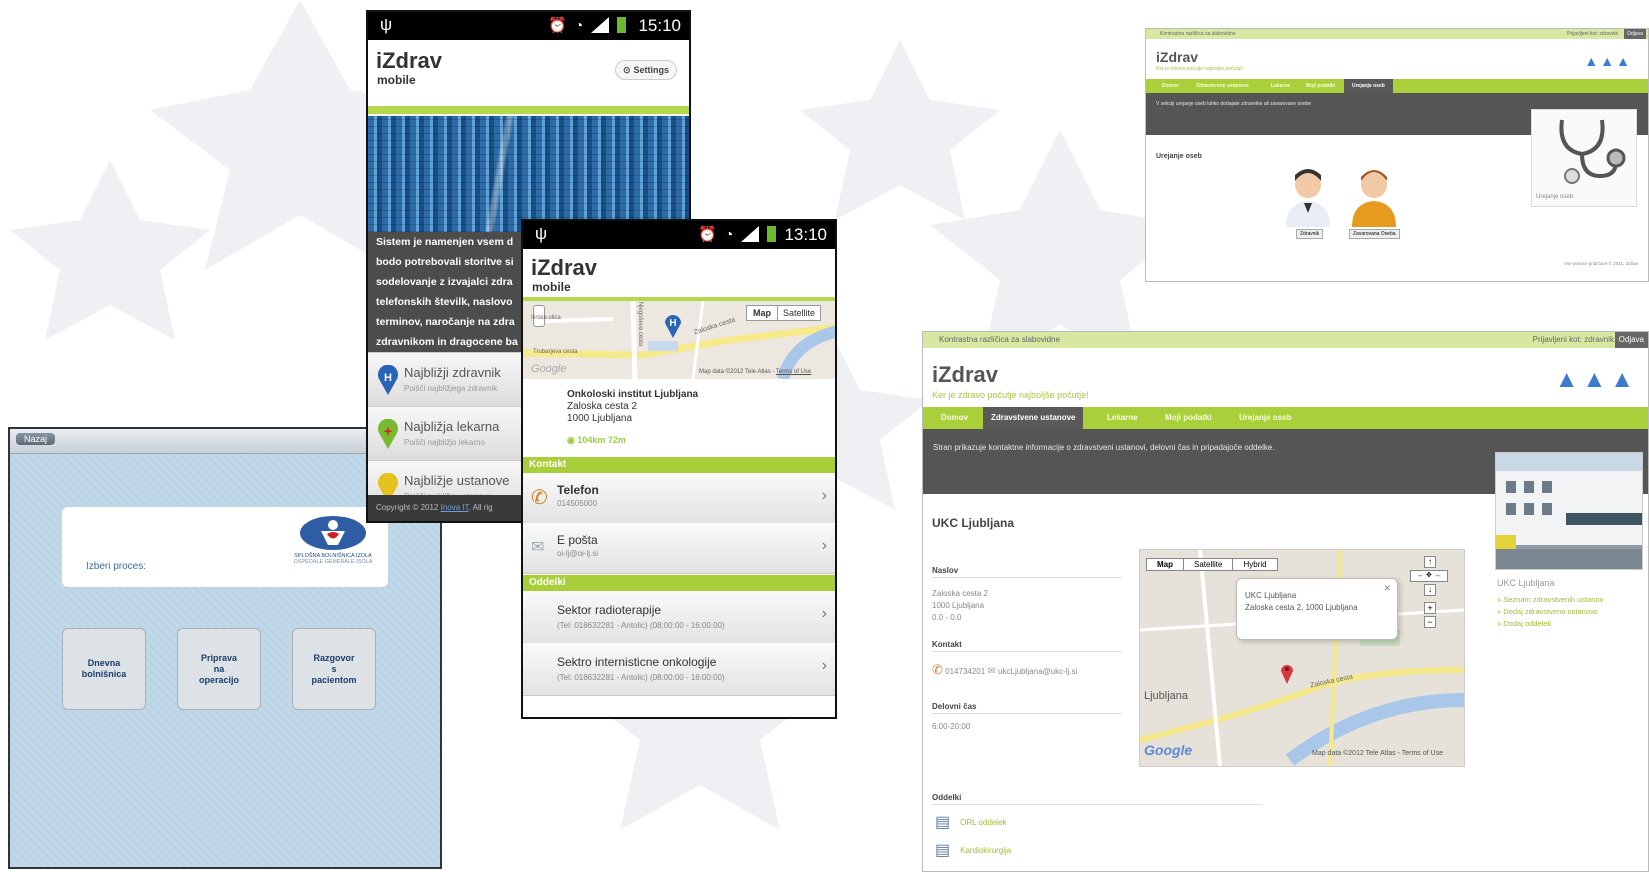 This screenshot has height=872, width=1649. What do you see at coordinates (947, 797) in the screenshot?
I see `departments-label: Oddelki` at bounding box center [947, 797].